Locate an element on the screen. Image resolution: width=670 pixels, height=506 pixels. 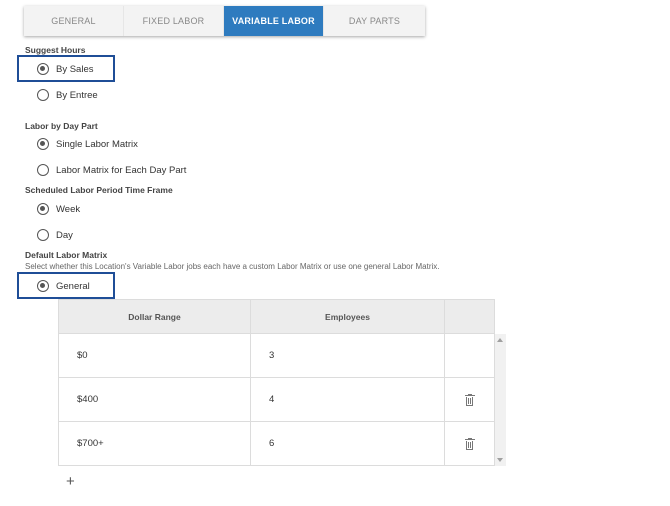
radio-week: Week is located at coordinates (58, 209).